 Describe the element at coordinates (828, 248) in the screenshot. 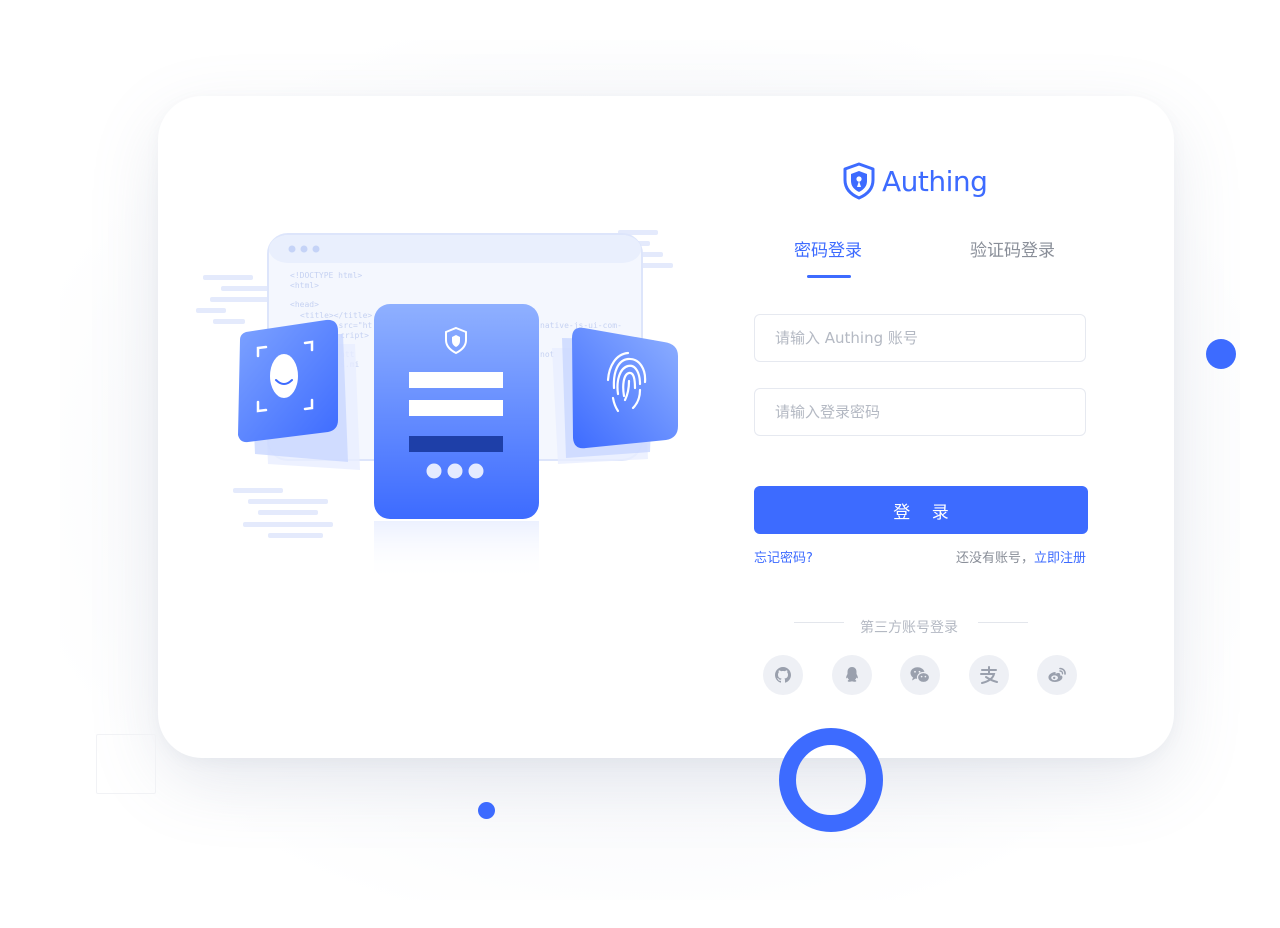

I see `tab-password-login: 密码登录` at that location.